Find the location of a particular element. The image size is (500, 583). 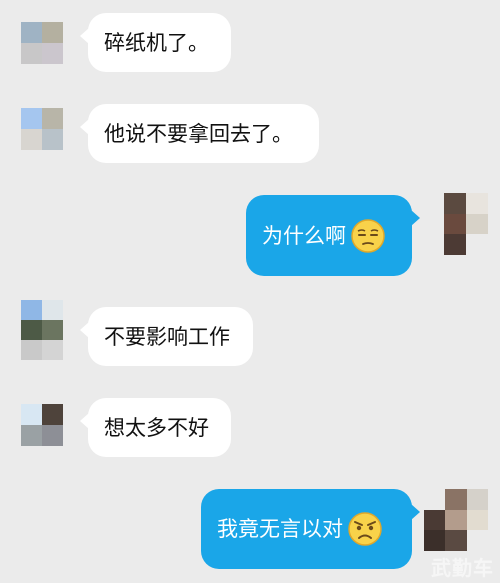

message-text: 不要影响工作 is located at coordinates (167, 336).